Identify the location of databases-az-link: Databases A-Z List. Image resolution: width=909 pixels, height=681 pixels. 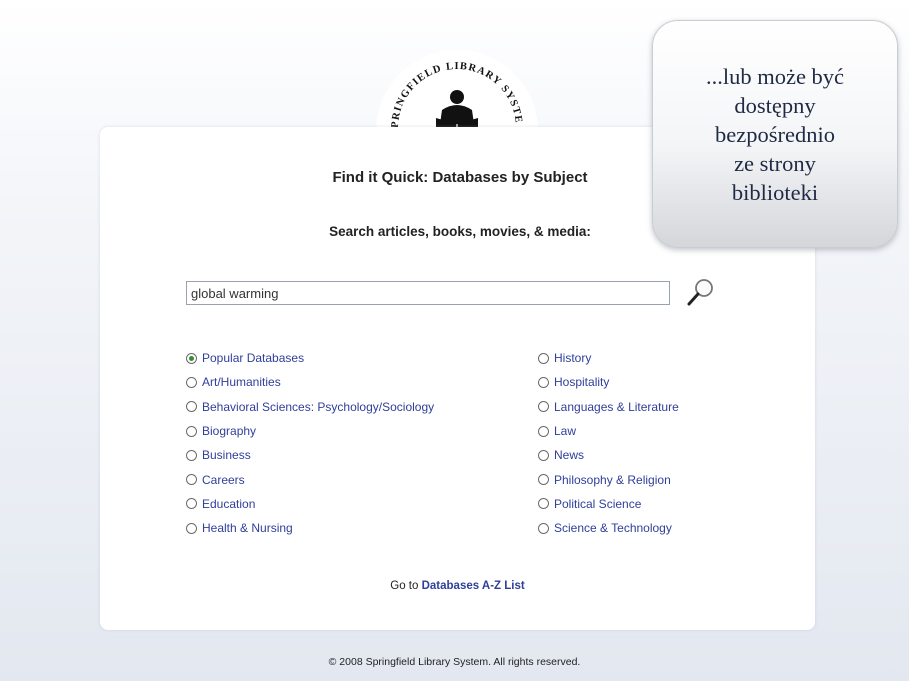
(473, 586).